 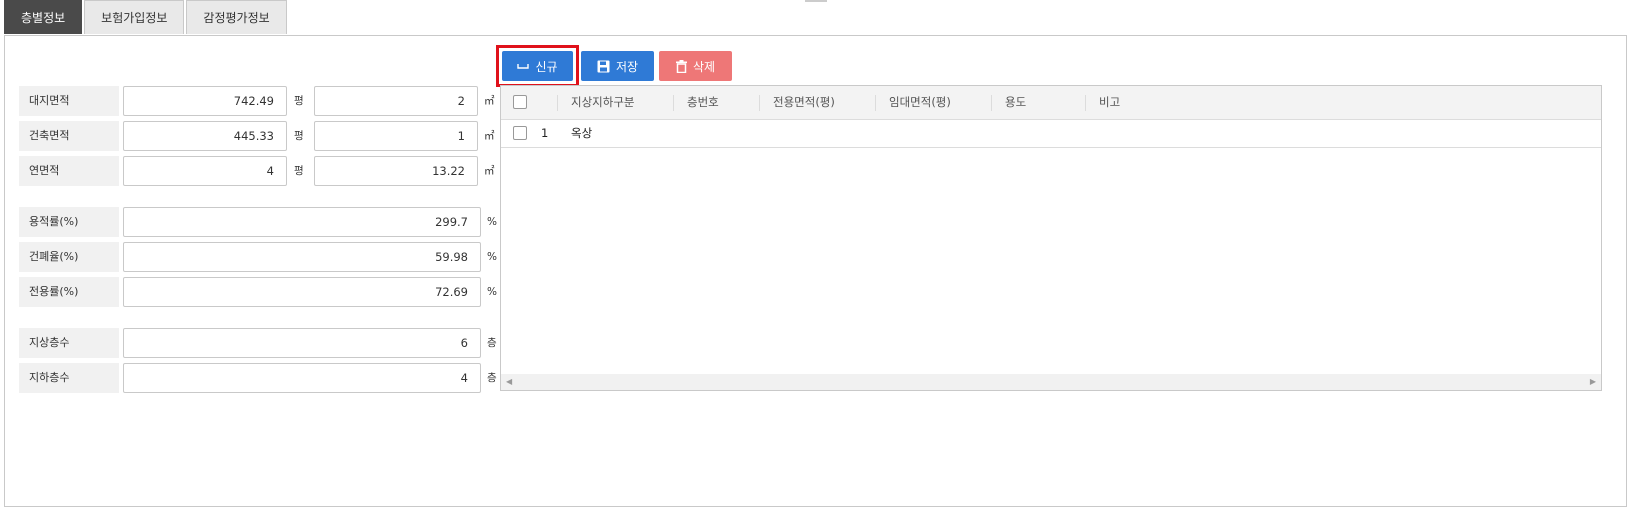 I want to click on building-area-label: 건축면적, so click(x=69, y=136).